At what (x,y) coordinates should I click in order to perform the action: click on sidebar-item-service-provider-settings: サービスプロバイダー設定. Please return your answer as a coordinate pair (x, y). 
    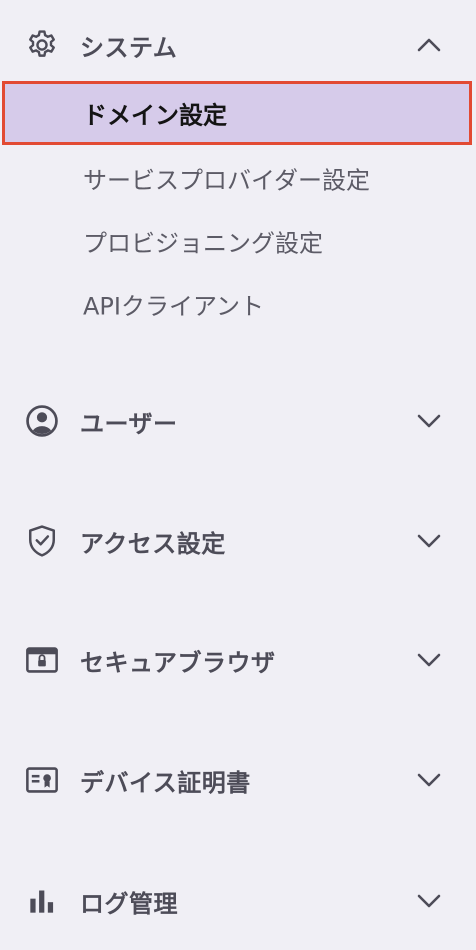
    Looking at the image, I should click on (238, 178).